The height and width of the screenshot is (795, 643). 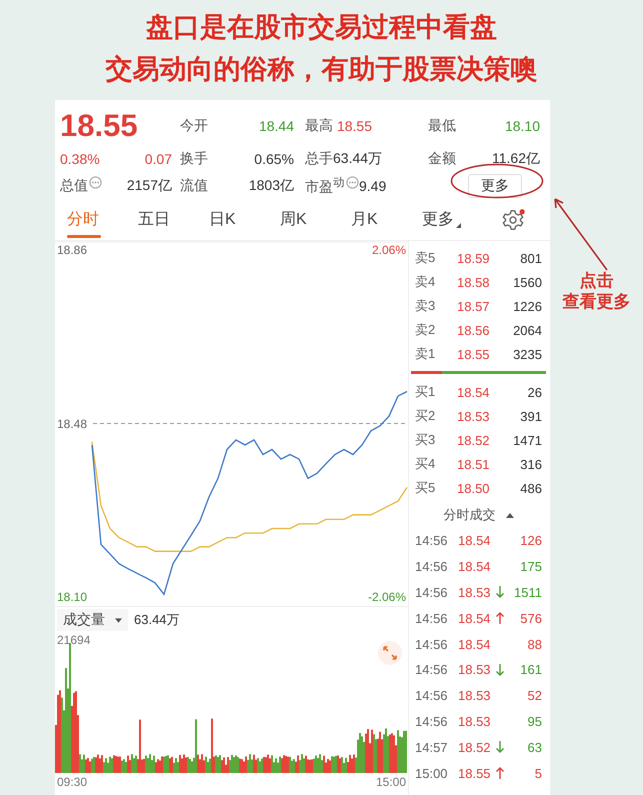 I want to click on chart-tab: 更多, so click(x=457, y=220).